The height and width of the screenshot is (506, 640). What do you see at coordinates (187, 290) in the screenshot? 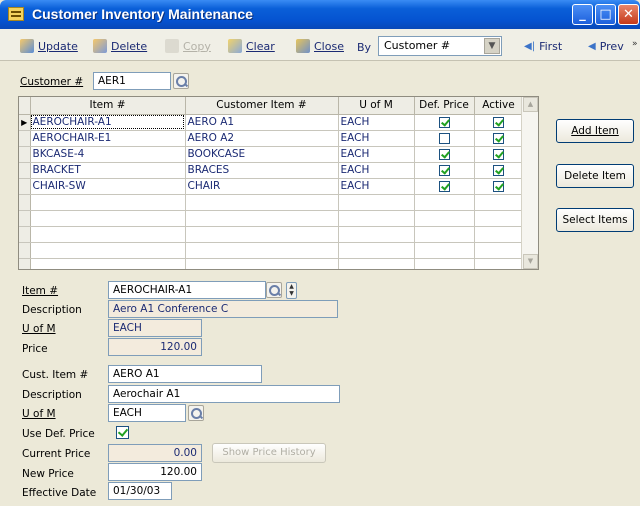
I see `item-input: AEROCHAIR-A1` at bounding box center [187, 290].